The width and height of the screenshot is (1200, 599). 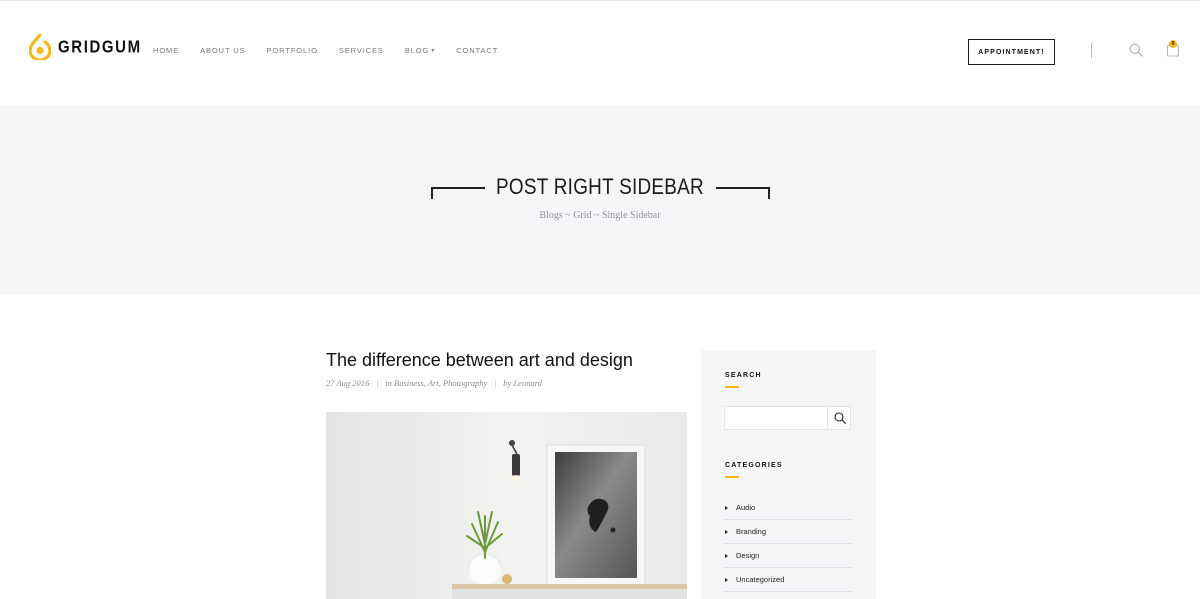 What do you see at coordinates (788, 508) in the screenshot?
I see `category-audio: Audio` at bounding box center [788, 508].